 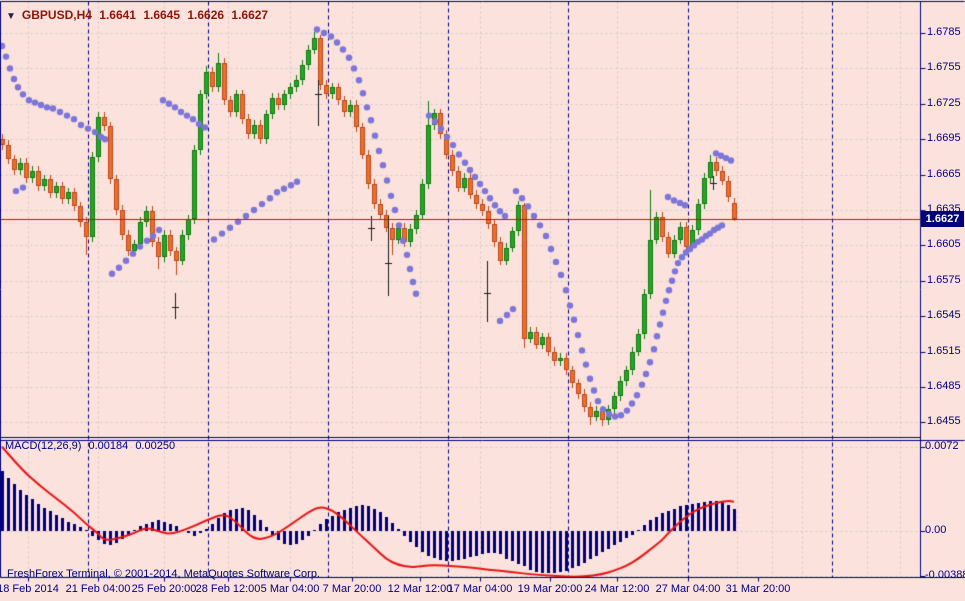 What do you see at coordinates (944, 279) in the screenshot?
I see `price-axis-label: 1.6575` at bounding box center [944, 279].